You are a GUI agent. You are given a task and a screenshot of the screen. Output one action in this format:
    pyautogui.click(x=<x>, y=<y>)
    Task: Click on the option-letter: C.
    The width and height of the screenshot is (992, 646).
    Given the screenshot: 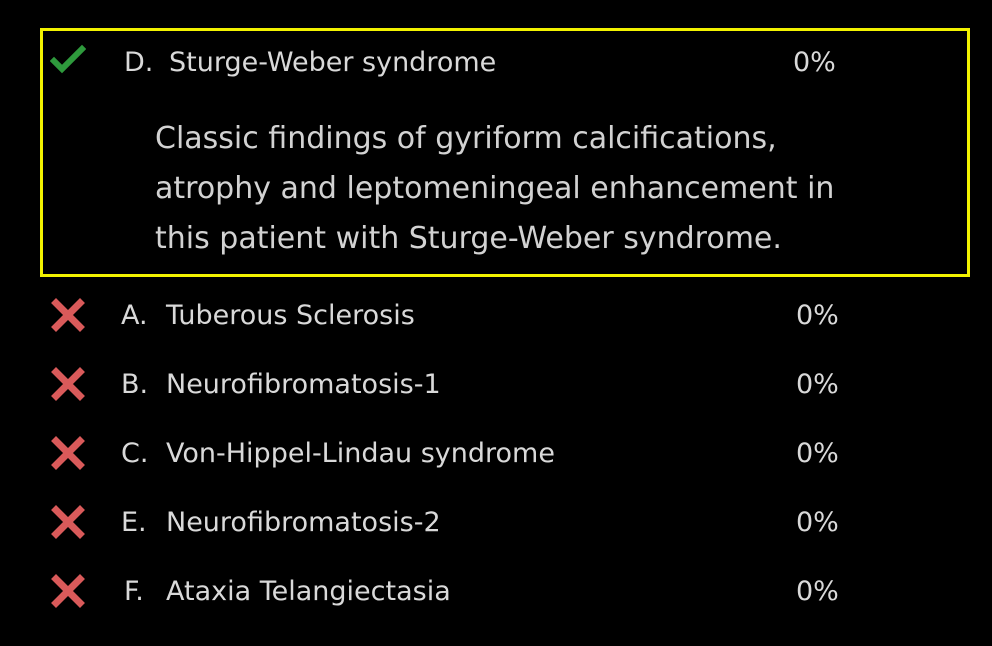 What is the action you would take?
    pyautogui.click(x=135, y=453)
    